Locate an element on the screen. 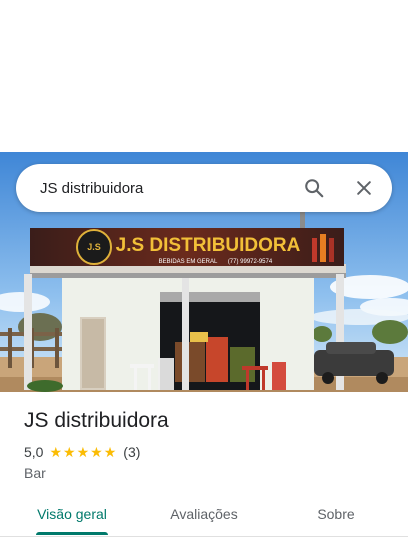 Image resolution: width=408 pixels, height=544 pixels. tab-reviews: Avaliações is located at coordinates (204, 514).